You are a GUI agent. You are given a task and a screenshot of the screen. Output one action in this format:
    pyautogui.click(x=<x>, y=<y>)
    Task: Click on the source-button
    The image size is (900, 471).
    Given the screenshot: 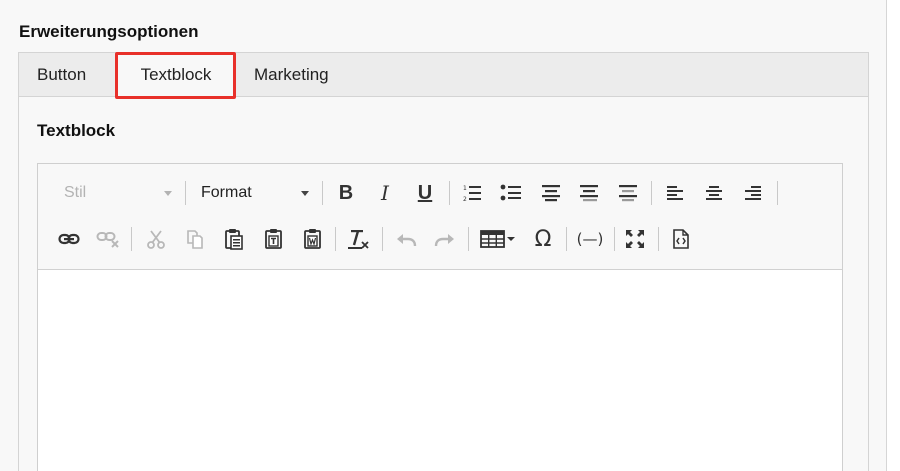 What is the action you would take?
    pyautogui.click(x=681, y=239)
    